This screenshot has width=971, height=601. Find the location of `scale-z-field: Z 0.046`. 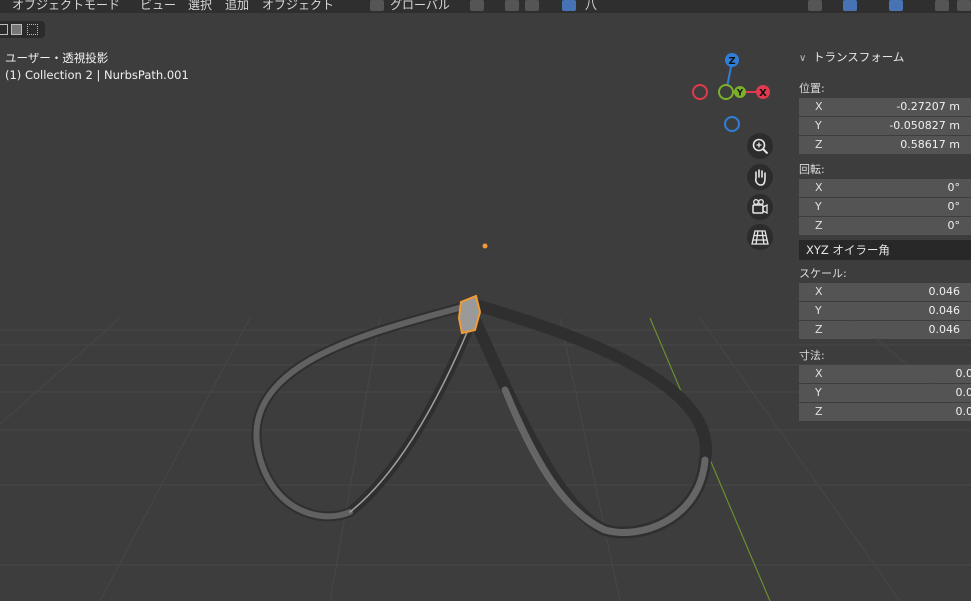

scale-z-field: Z 0.046 is located at coordinates (885, 330).